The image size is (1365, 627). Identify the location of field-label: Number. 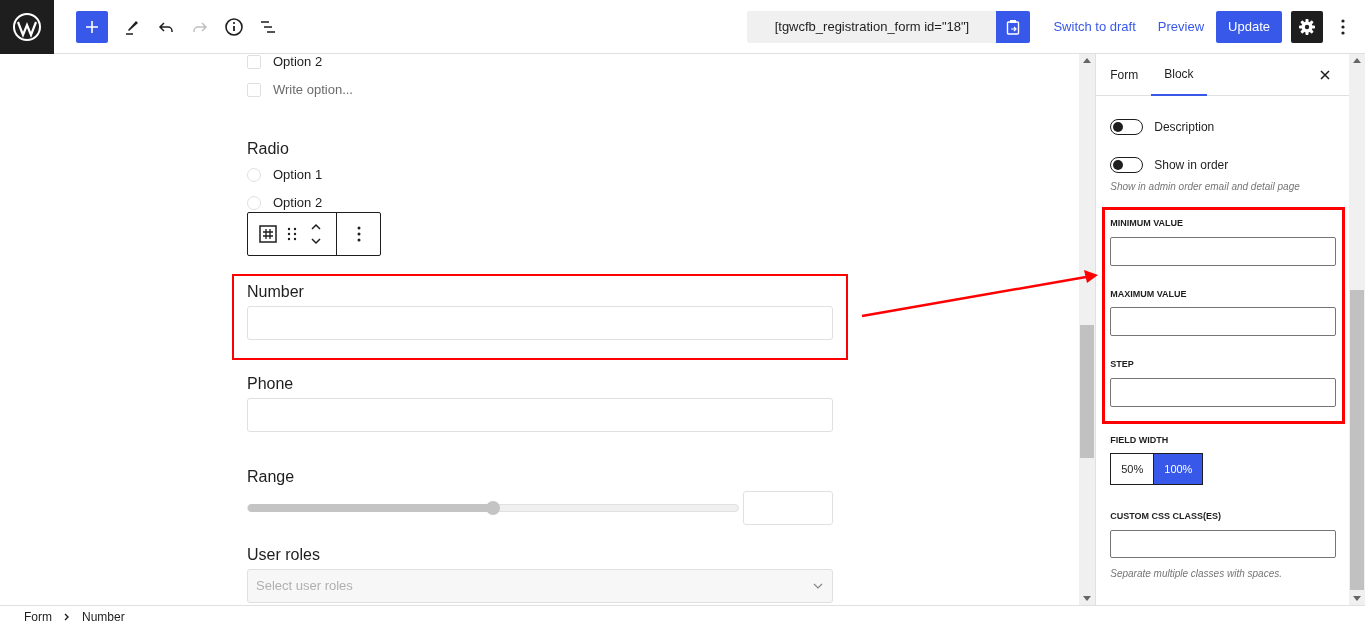
(276, 292).